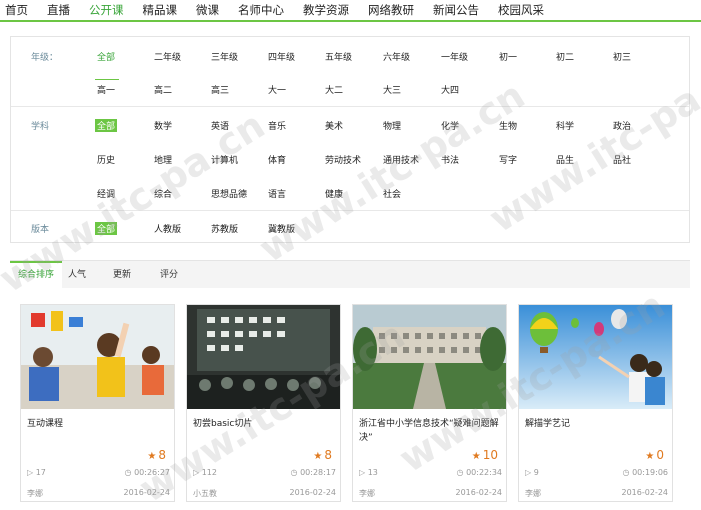 This screenshot has width=701, height=510. I want to click on version-option: 人教版, so click(167, 228).